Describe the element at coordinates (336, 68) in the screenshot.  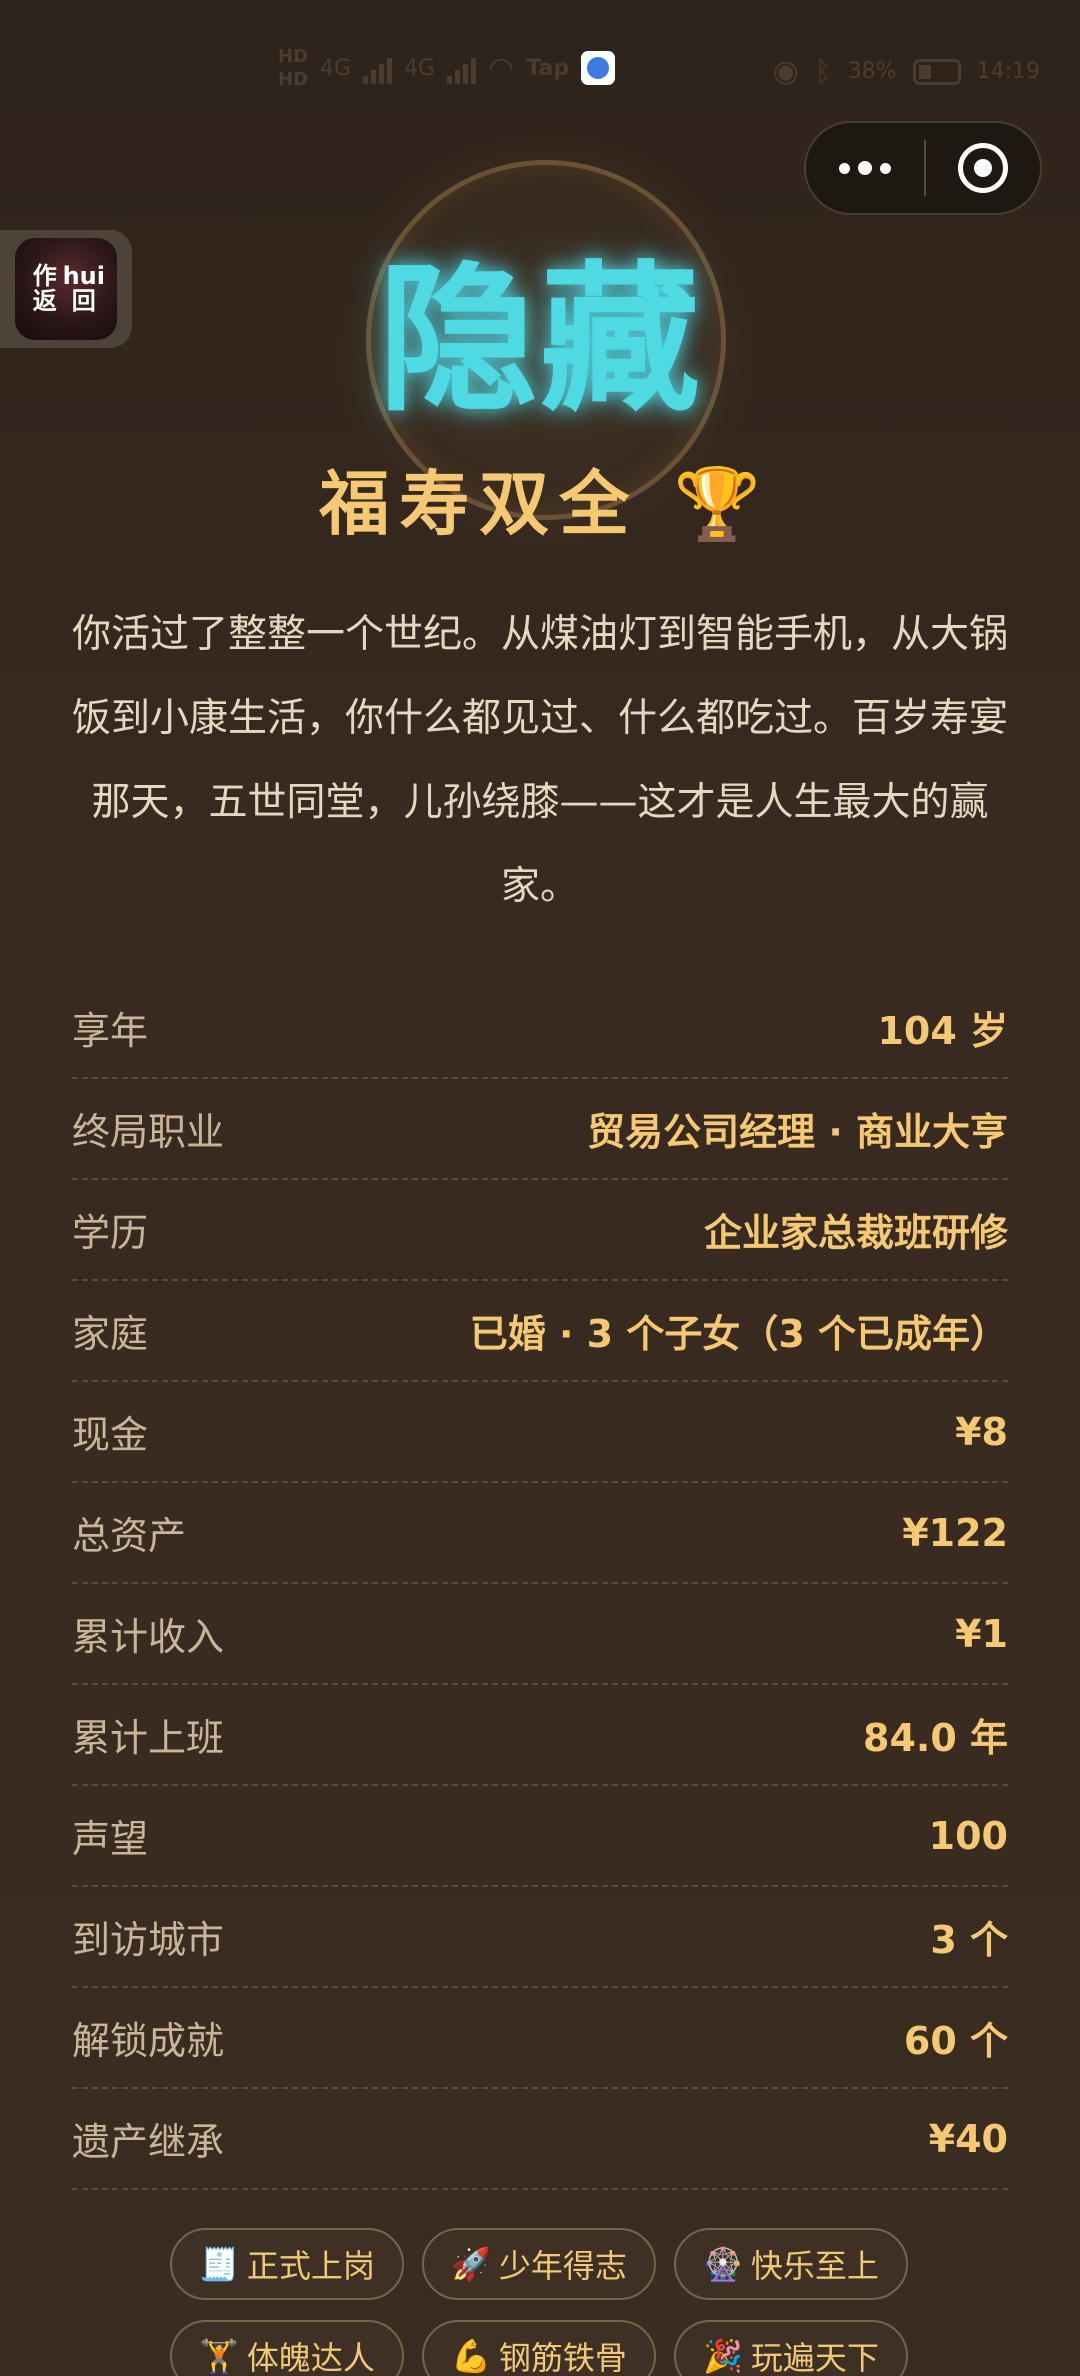
I see `network-type-1: 4G` at that location.